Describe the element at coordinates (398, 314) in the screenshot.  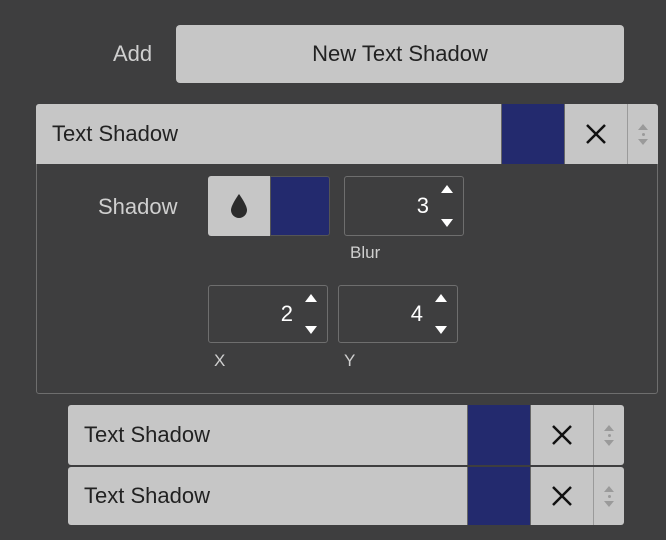
I see `y-offset-spinner: 4` at that location.